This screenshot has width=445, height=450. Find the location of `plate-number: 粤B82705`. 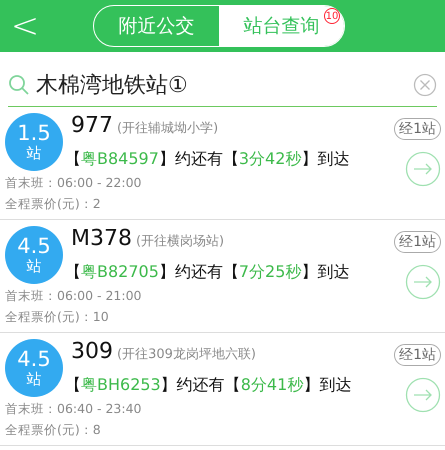

plate-number: 粤B82705 is located at coordinates (120, 272).